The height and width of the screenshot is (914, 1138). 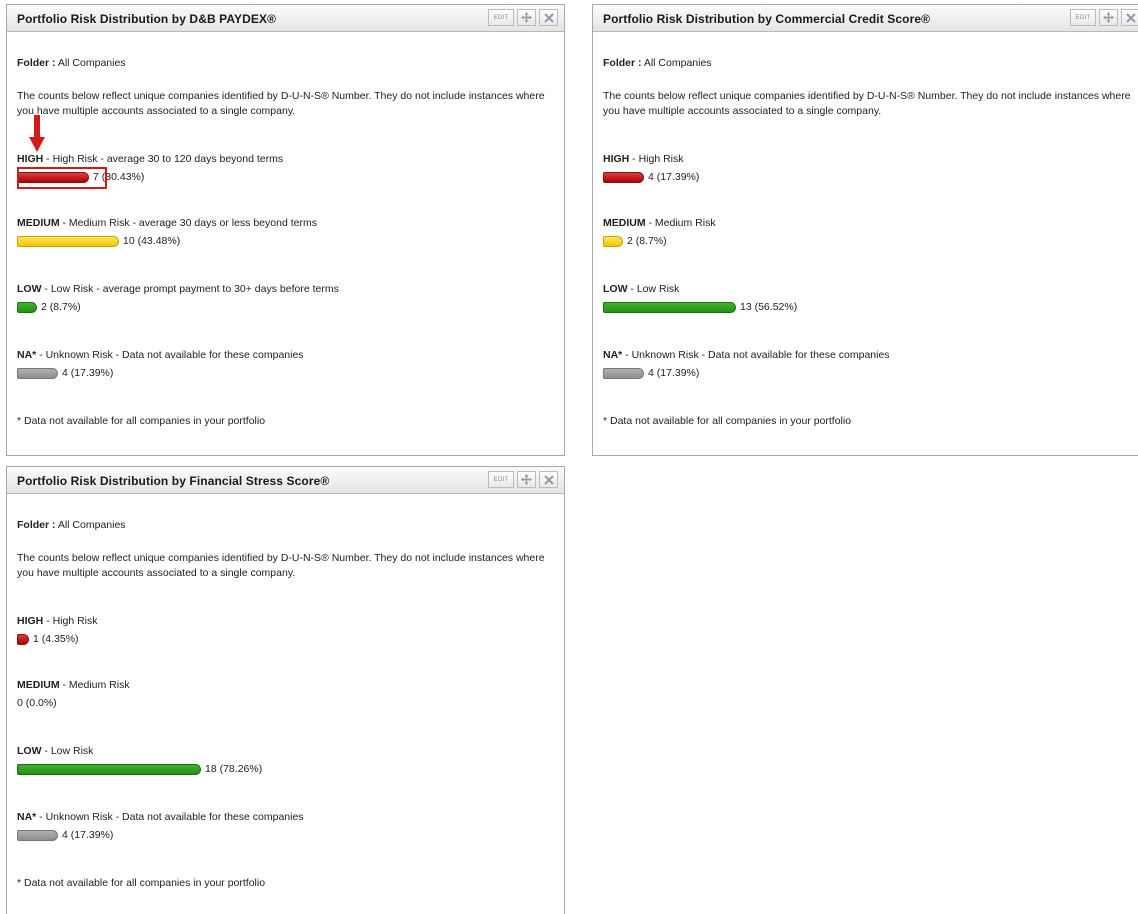 I want to click on risk-count: 1 (4.35%), so click(x=56, y=639).